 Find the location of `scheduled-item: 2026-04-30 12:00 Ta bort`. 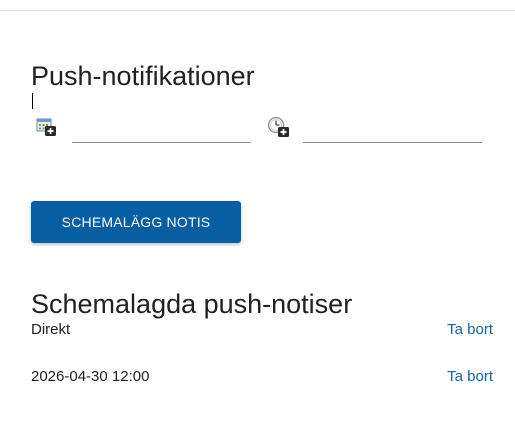

scheduled-item: 2026-04-30 12:00 Ta bort is located at coordinates (262, 377).